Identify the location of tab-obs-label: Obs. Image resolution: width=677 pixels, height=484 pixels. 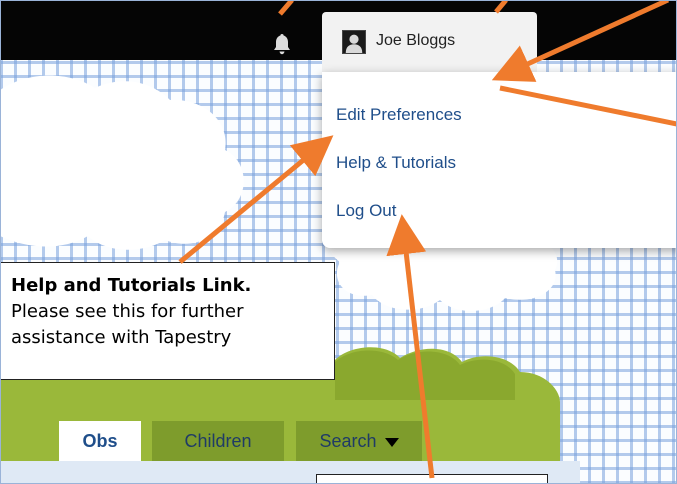
(100, 441).